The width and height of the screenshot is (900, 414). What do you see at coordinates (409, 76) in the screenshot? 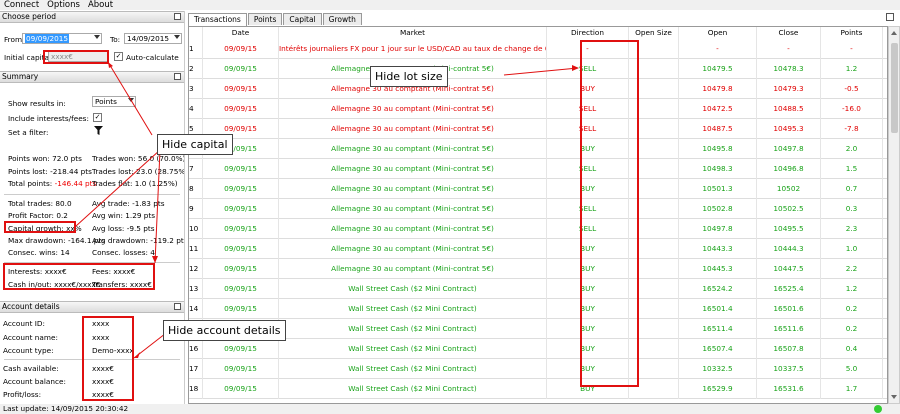
I see `annotation-hide-lot-size: Hide lot size` at bounding box center [409, 76].